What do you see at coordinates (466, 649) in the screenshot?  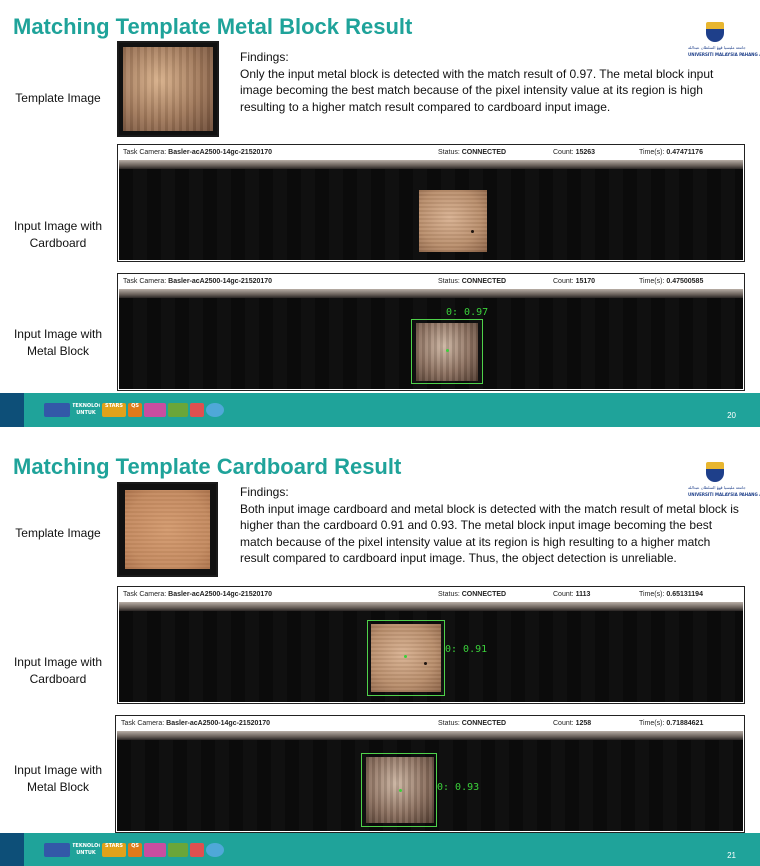 I see `match-score-label: 0: 0.91` at bounding box center [466, 649].